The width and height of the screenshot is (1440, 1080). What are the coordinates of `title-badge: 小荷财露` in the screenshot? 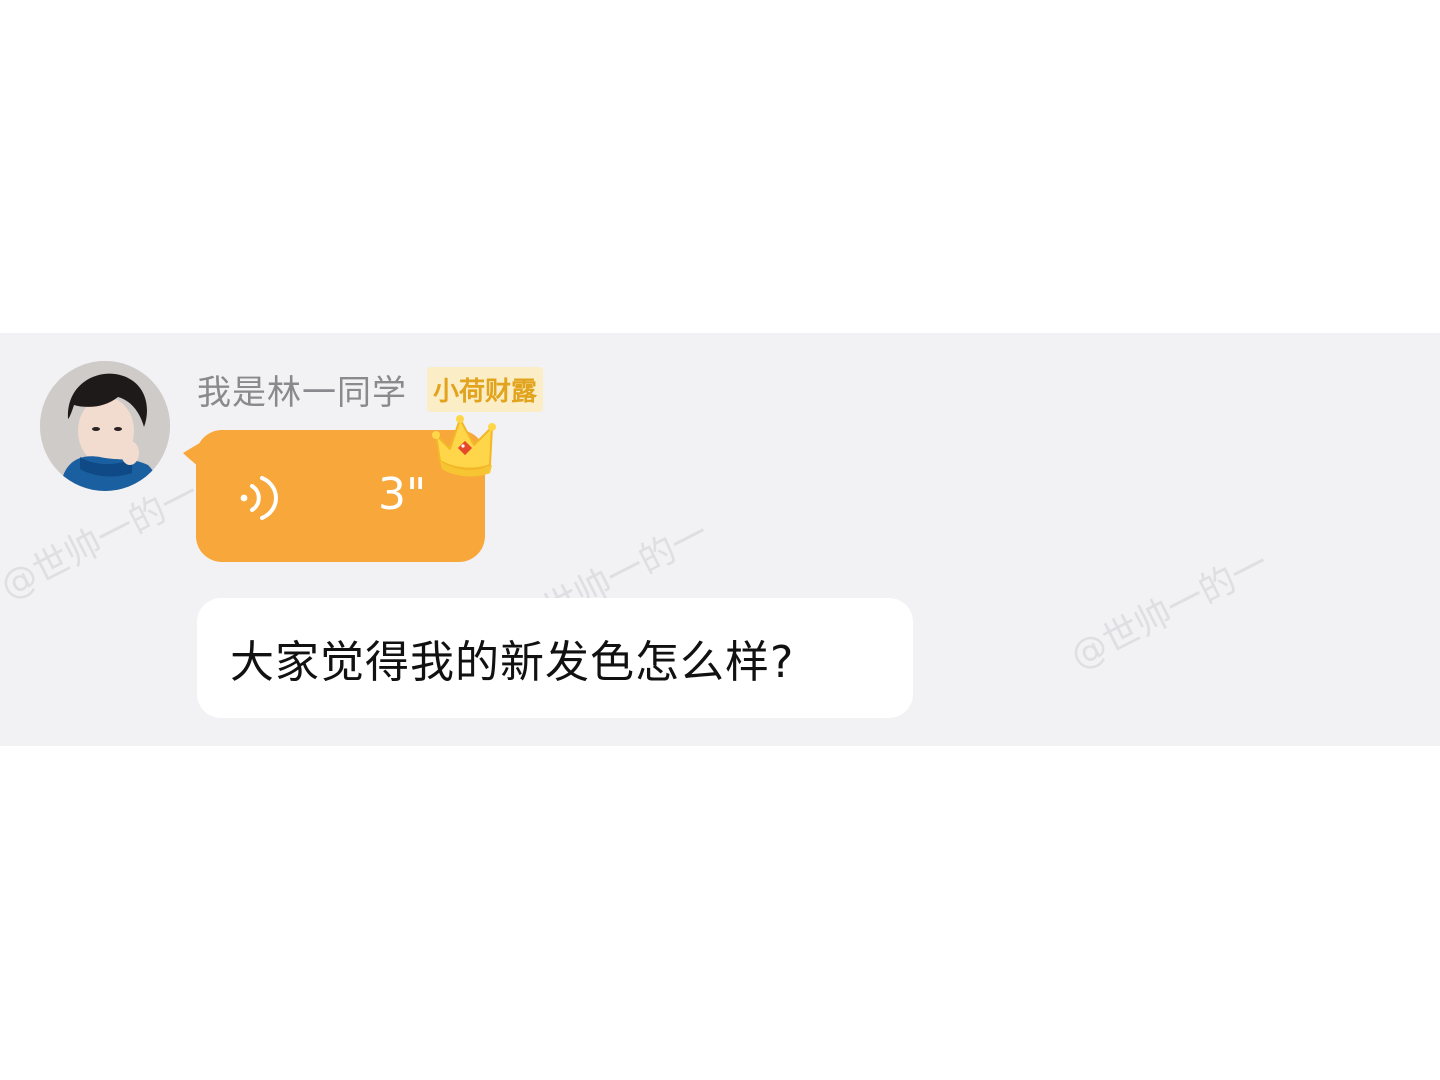 It's located at (485, 389).